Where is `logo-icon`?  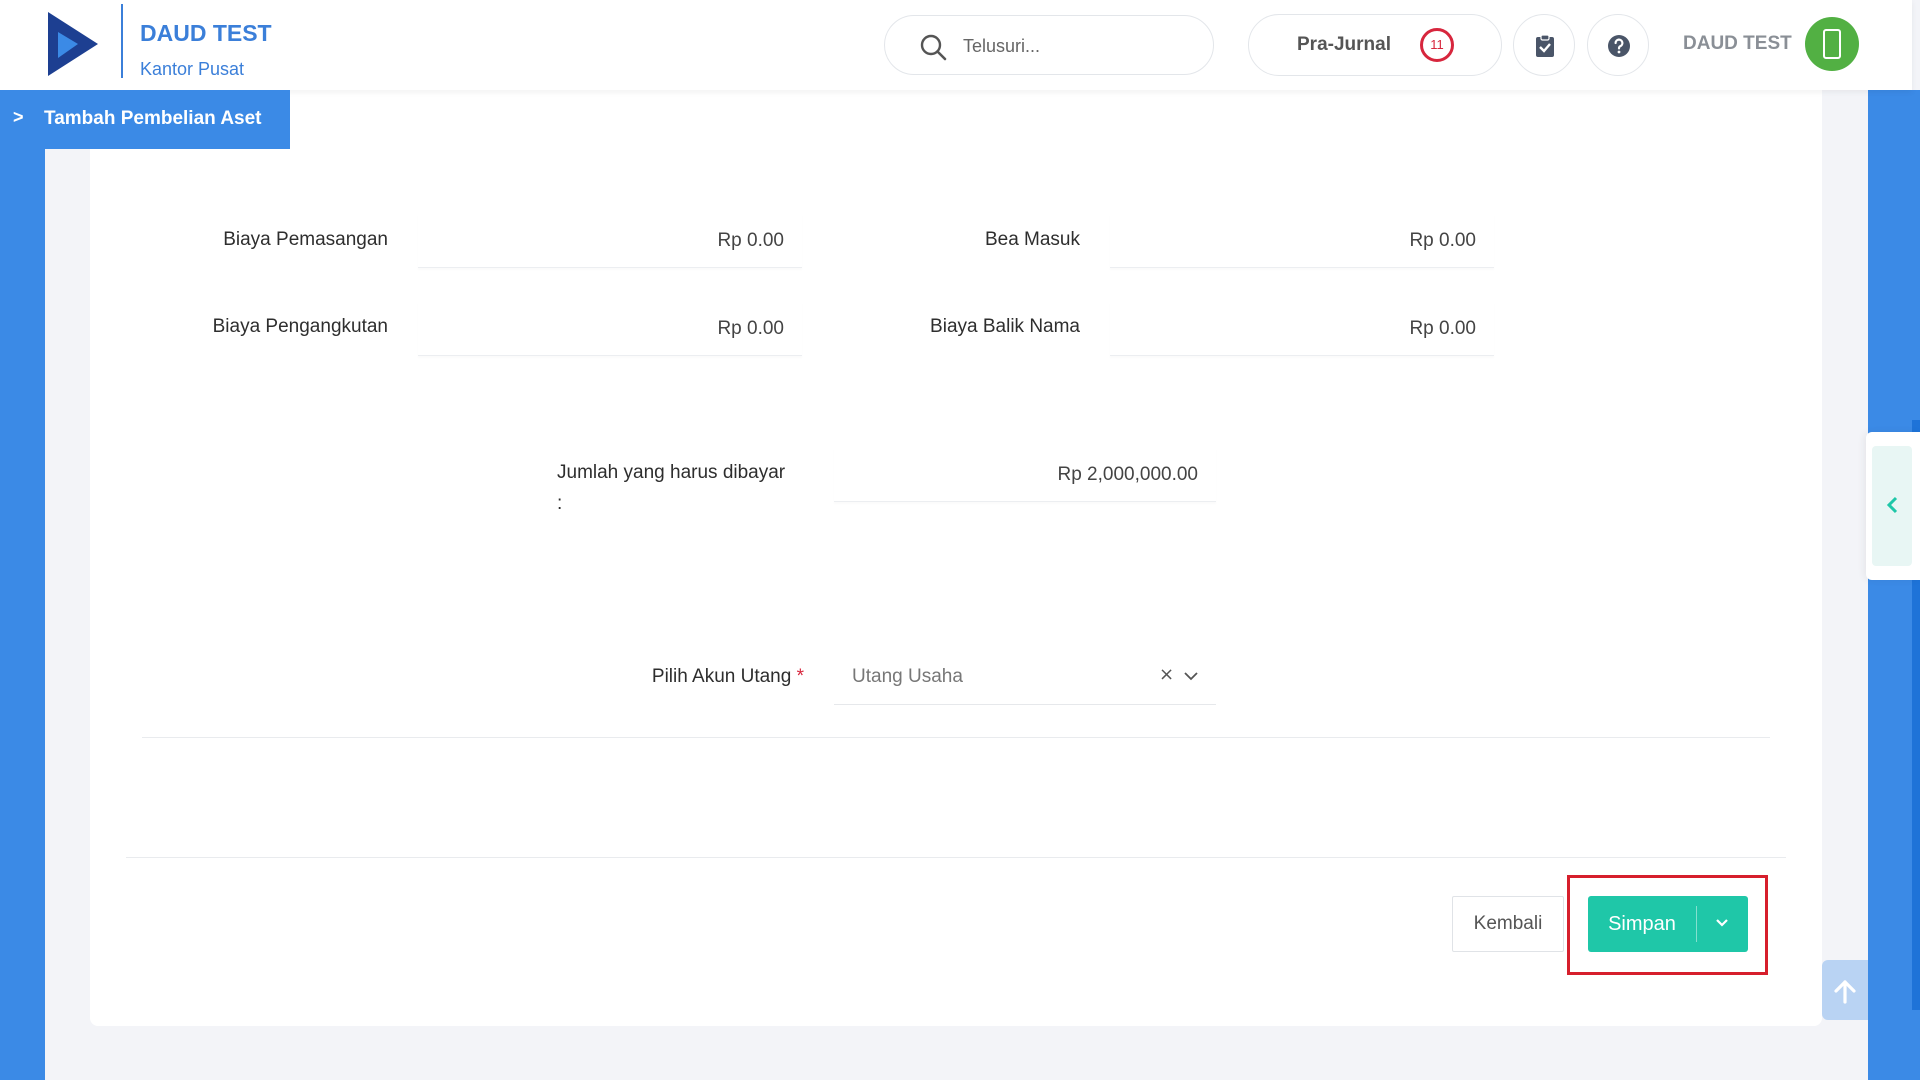
logo-icon is located at coordinates (73, 44).